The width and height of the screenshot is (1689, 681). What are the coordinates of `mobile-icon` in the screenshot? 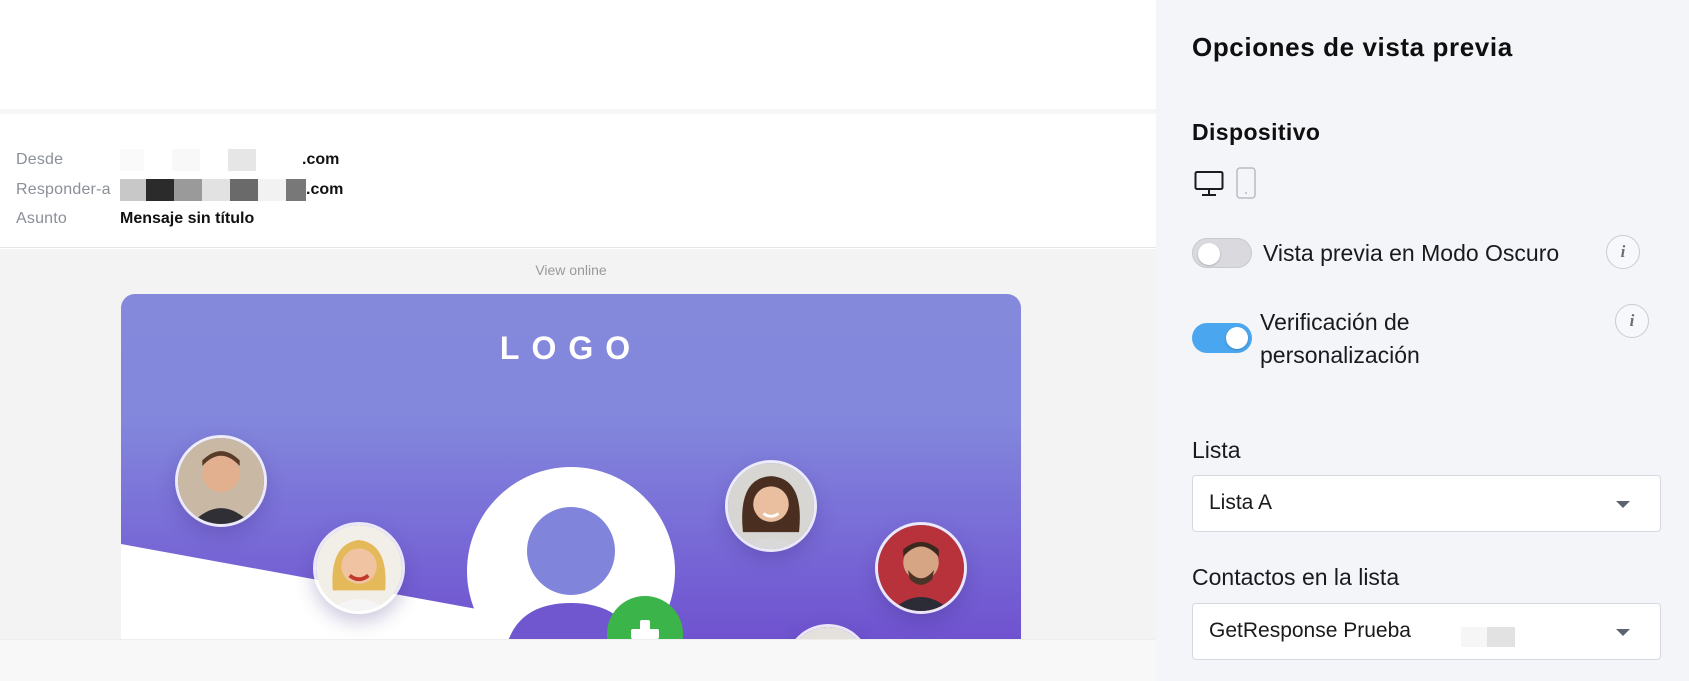 It's located at (1246, 183).